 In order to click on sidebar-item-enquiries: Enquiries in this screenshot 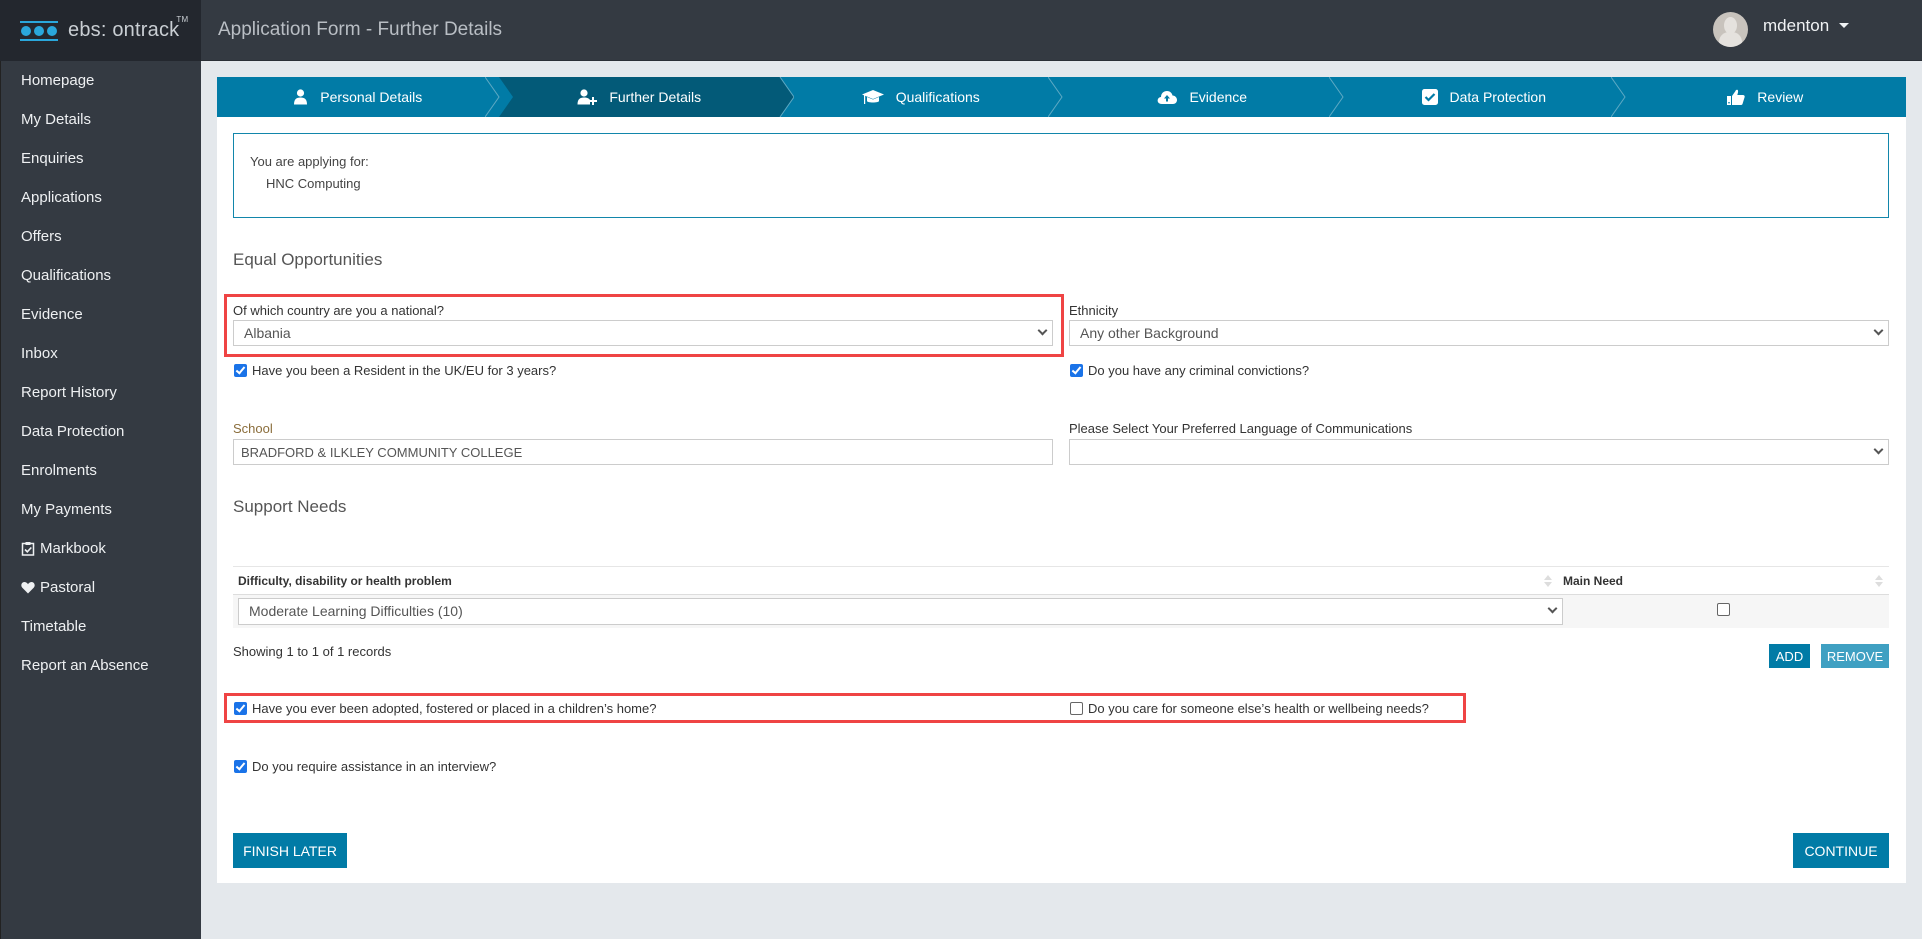, I will do `click(101, 158)`.